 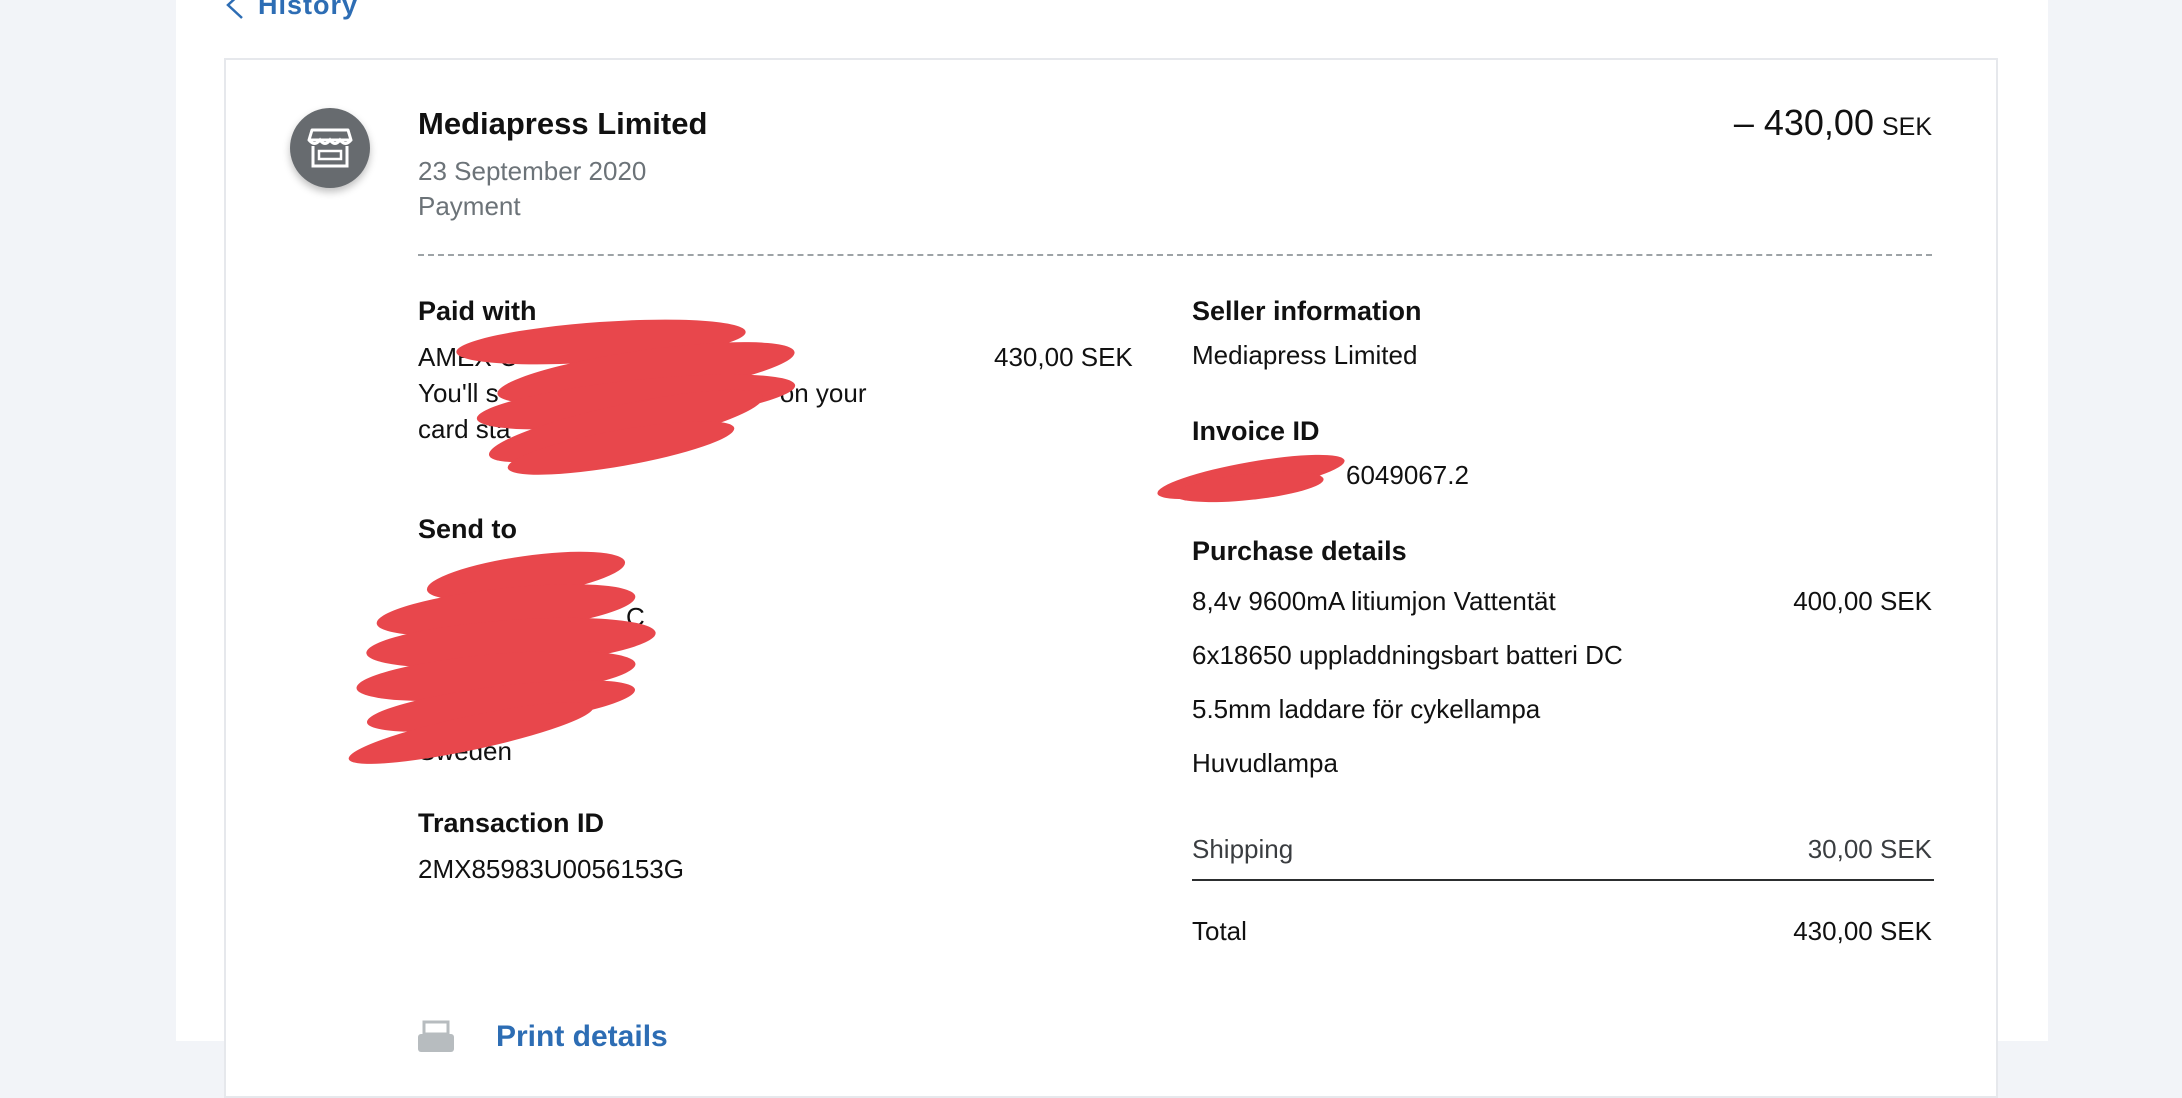 I want to click on purchase-item-name: Huvudlampa, so click(x=1265, y=763).